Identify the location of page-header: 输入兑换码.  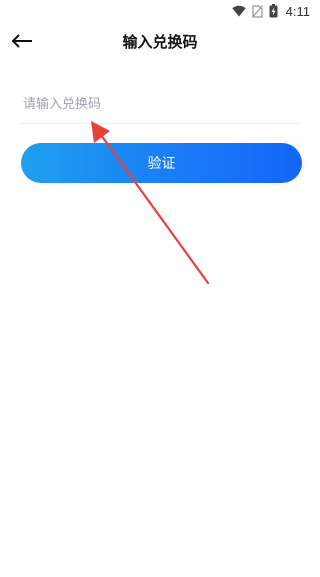
(160, 42).